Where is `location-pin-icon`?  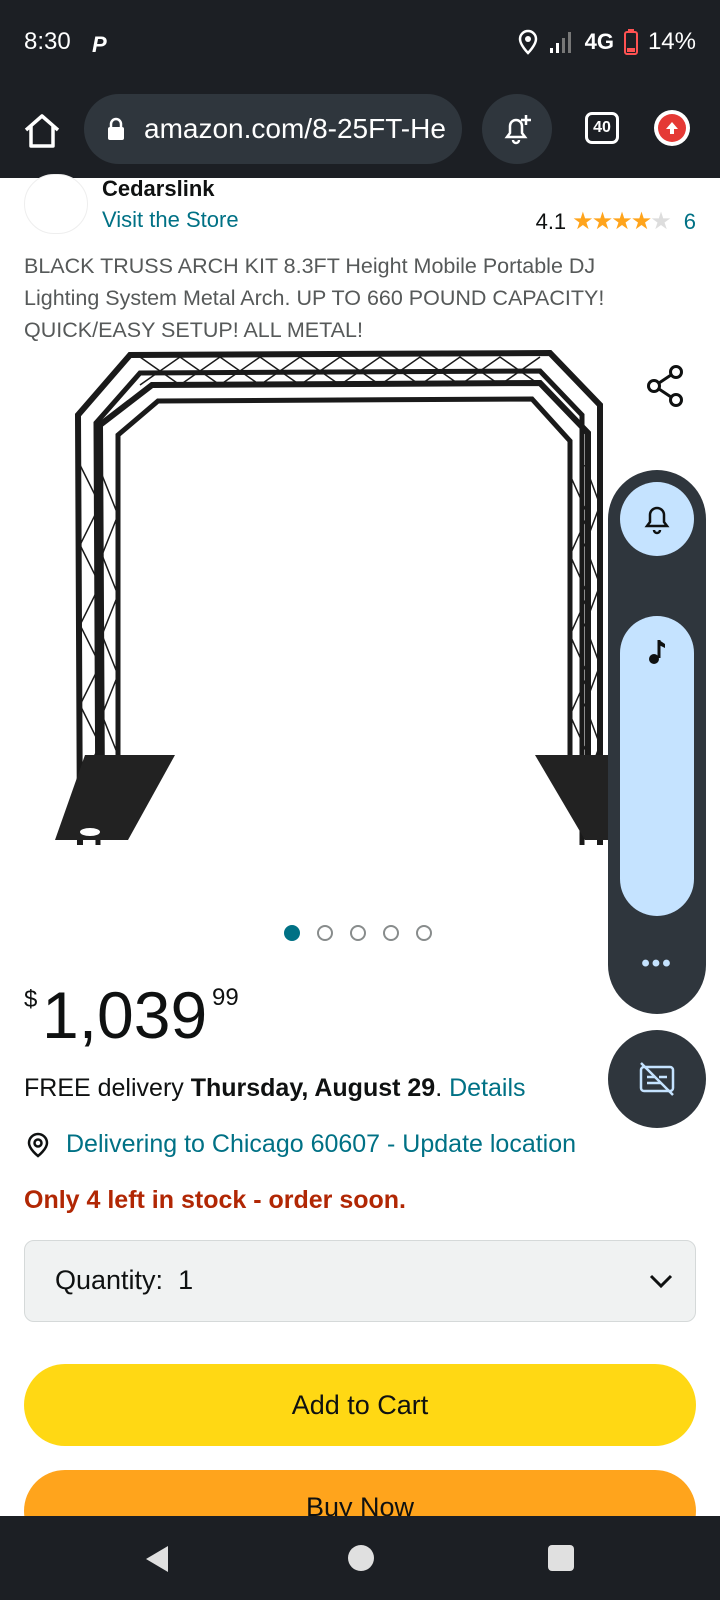 location-pin-icon is located at coordinates (38, 1145).